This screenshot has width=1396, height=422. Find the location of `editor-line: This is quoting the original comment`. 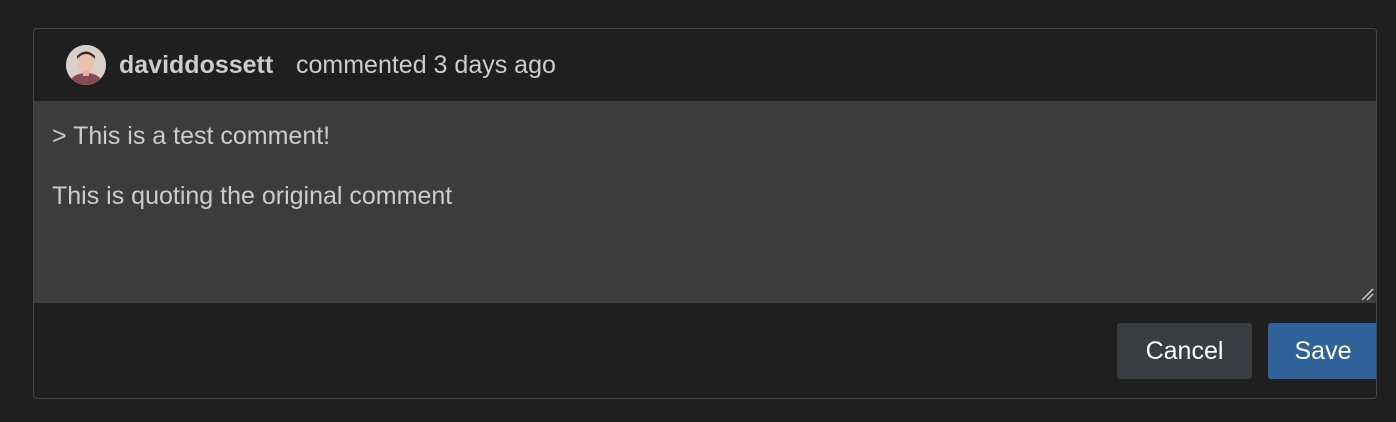

editor-line: This is quoting the original comment is located at coordinates (252, 196).